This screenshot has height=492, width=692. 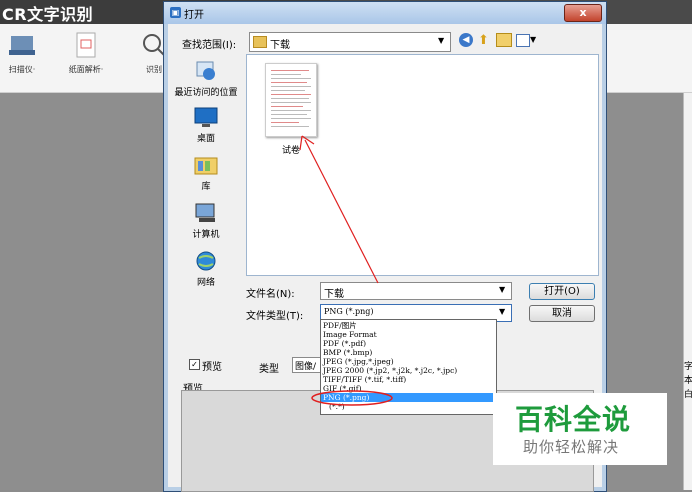 What do you see at coordinates (573, 419) in the screenshot?
I see `watermark-title: 百科全说` at bounding box center [573, 419].